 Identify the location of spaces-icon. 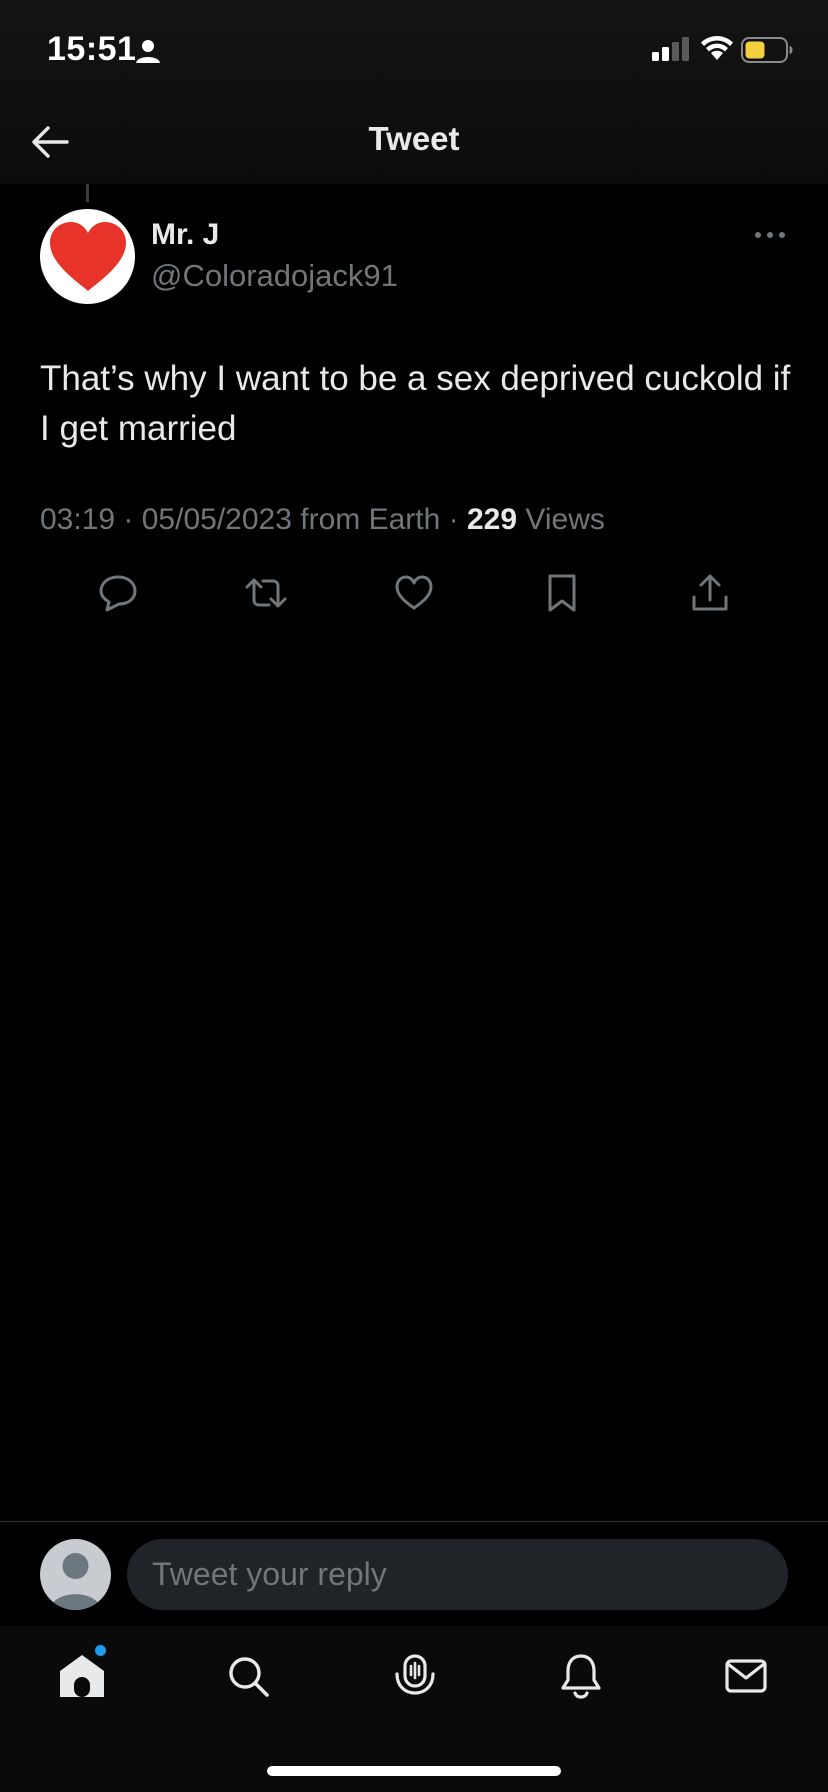
(415, 1674).